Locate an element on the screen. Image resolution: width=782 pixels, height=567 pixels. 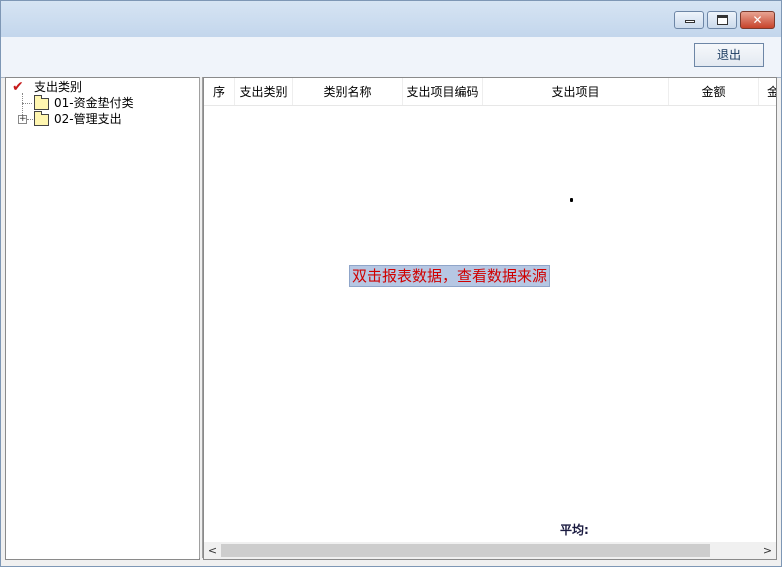
scroll-right-icon: > is located at coordinates (767, 550).